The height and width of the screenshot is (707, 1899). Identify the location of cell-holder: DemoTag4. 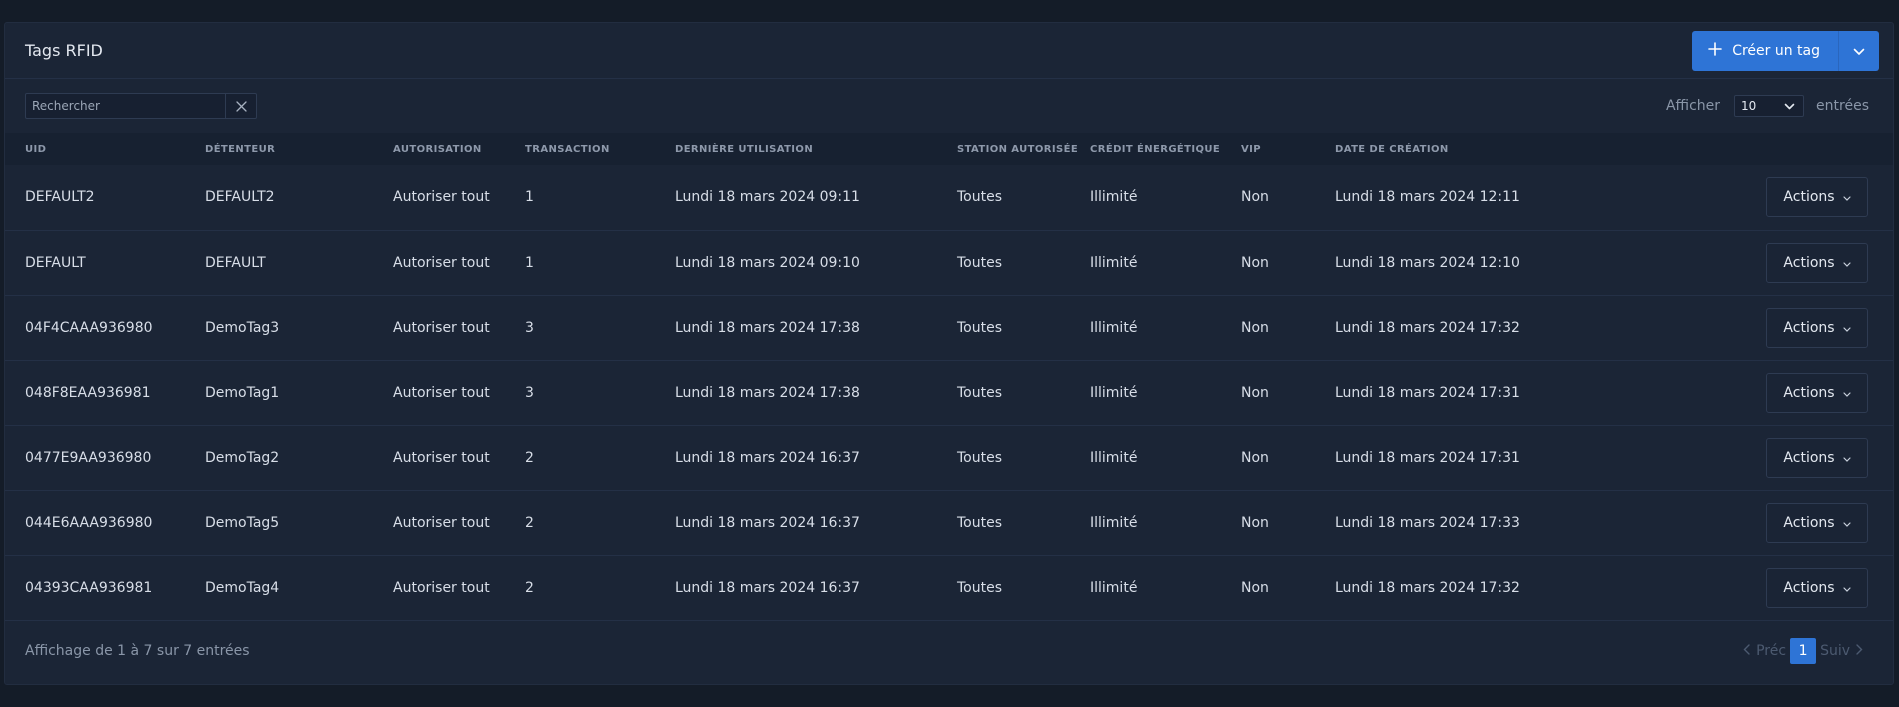
(242, 587).